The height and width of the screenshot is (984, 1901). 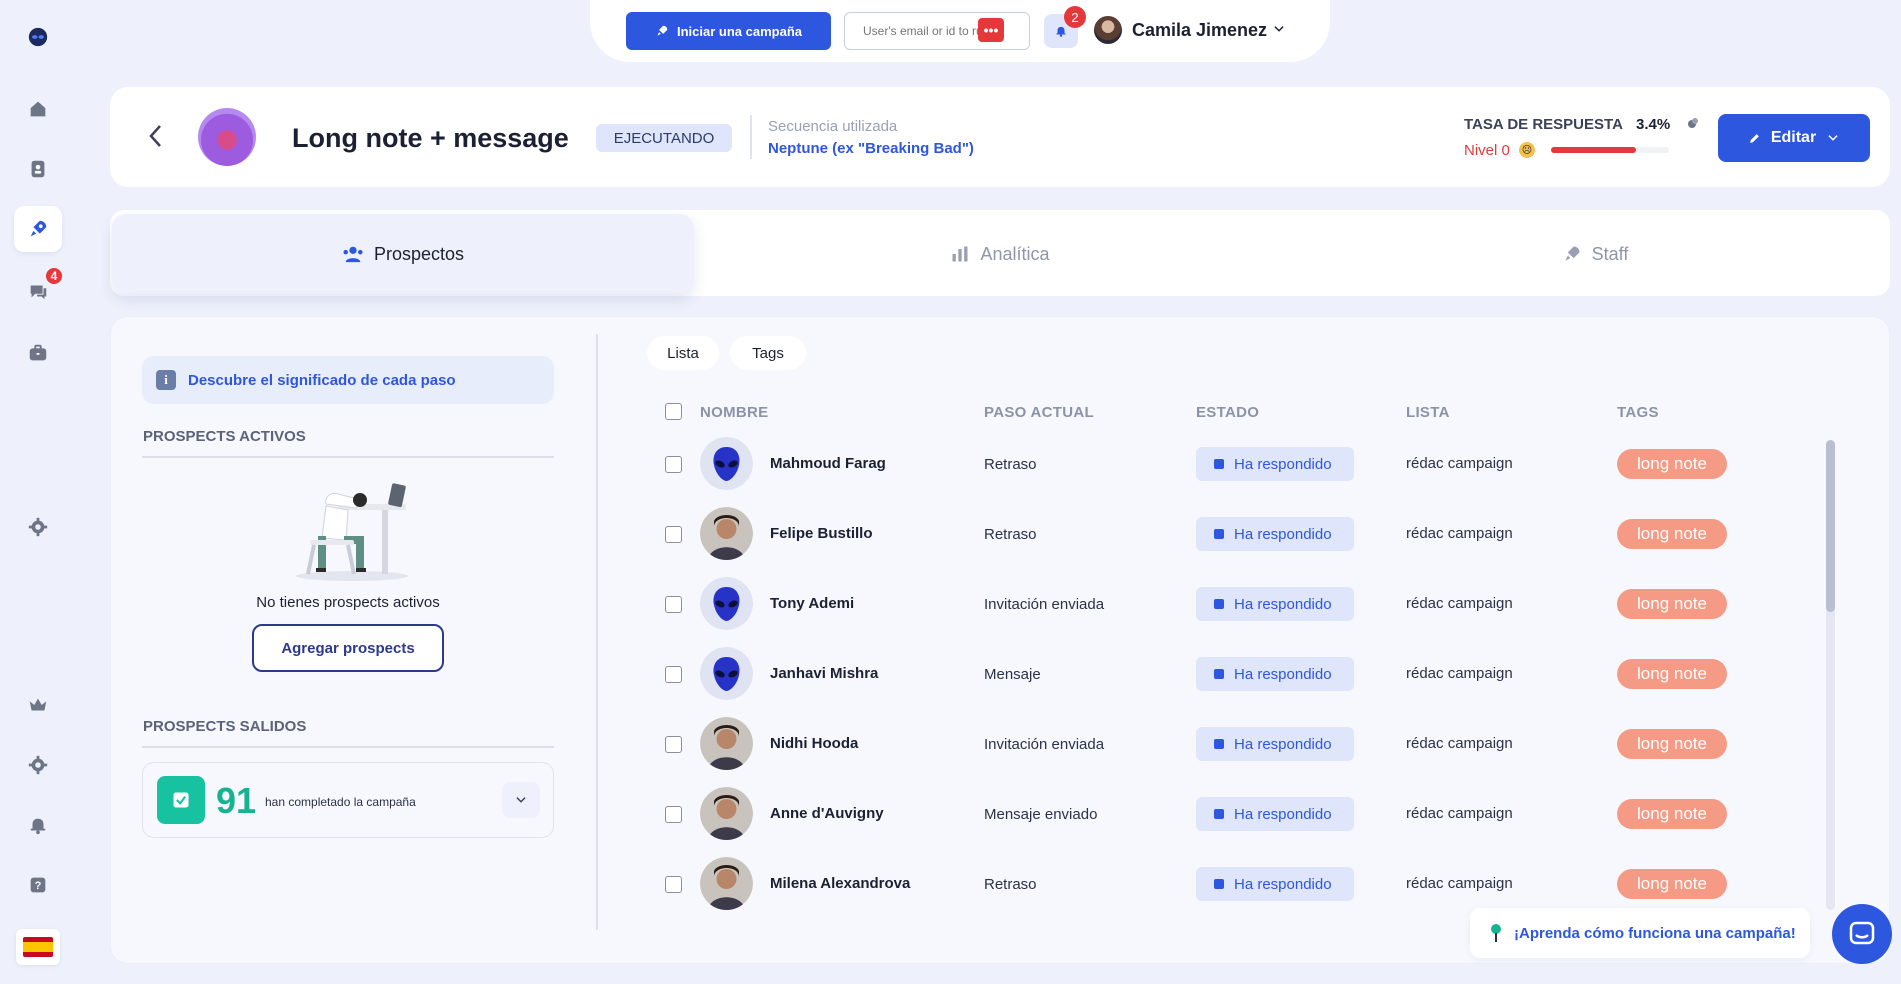 What do you see at coordinates (38, 947) in the screenshot?
I see `language-flag-icon` at bounding box center [38, 947].